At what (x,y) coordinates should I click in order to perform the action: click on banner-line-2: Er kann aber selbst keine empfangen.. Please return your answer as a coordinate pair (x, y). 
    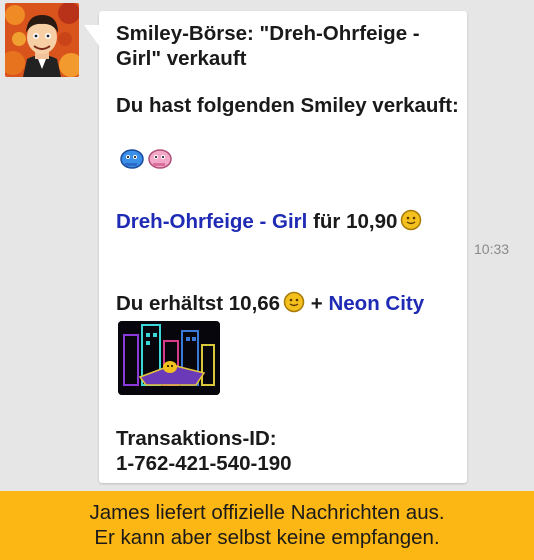
    Looking at the image, I should click on (267, 537).